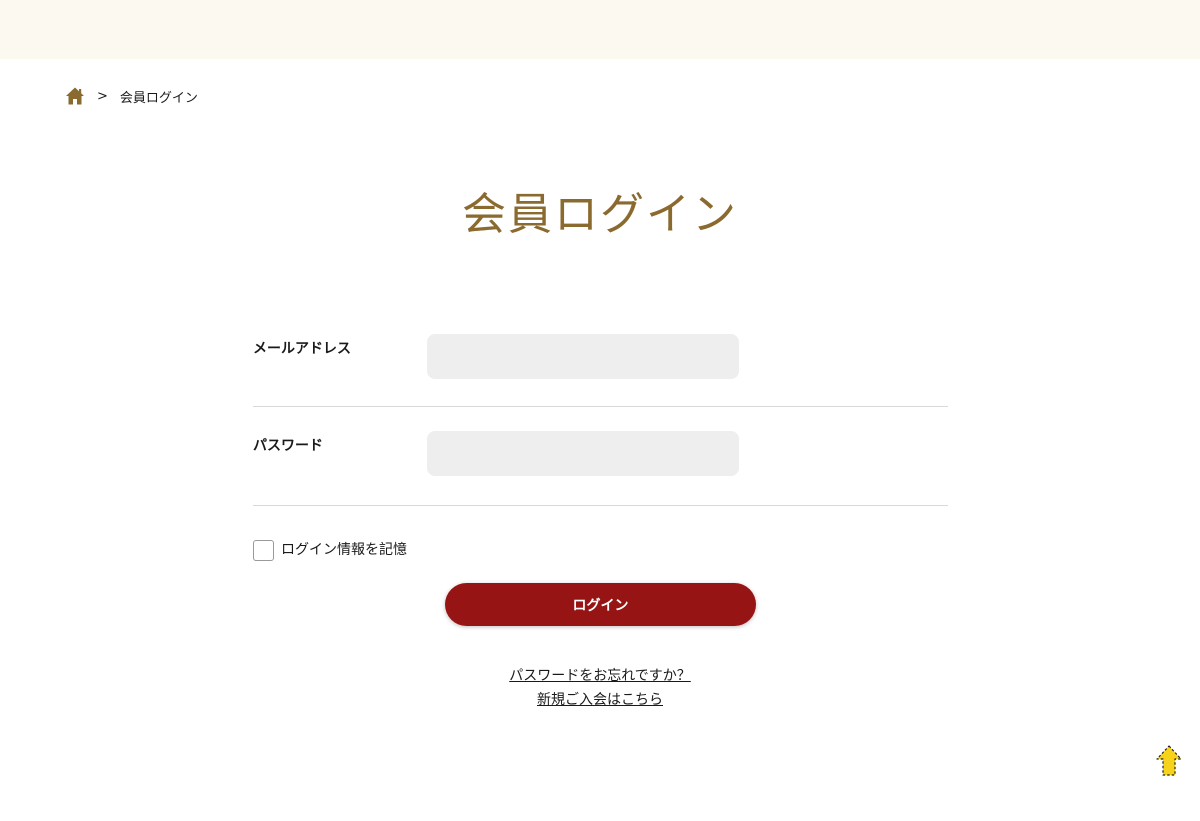 The image size is (1200, 821). What do you see at coordinates (288, 446) in the screenshot?
I see `password-label: パスワード` at bounding box center [288, 446].